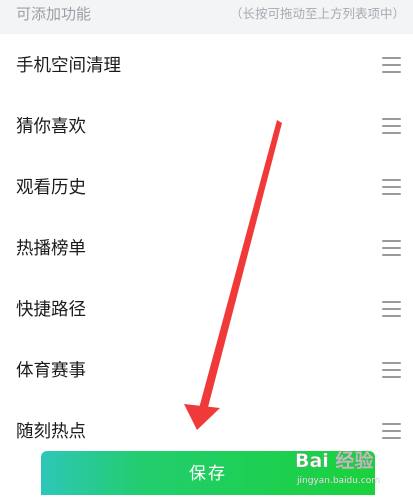 Image resolution: width=413 pixels, height=497 pixels. Describe the element at coordinates (206, 17) in the screenshot. I see `section-header: 可添加功能 （长按可拖动至上方列表项中）` at that location.